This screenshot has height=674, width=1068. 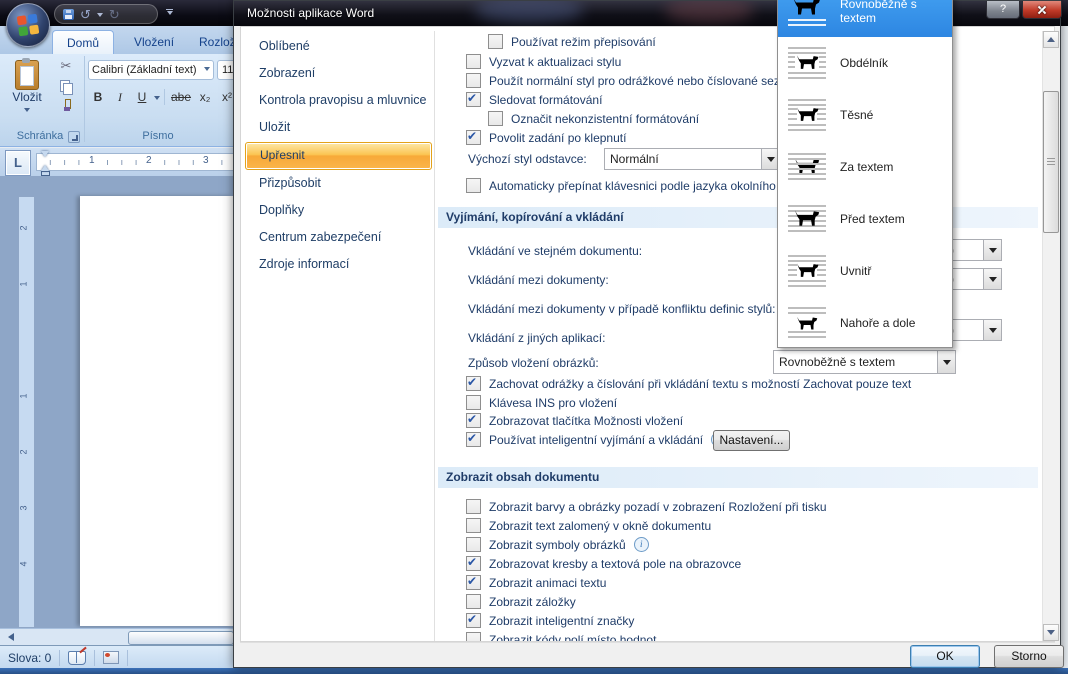 I want to click on copy-icon, so click(x=66, y=87).